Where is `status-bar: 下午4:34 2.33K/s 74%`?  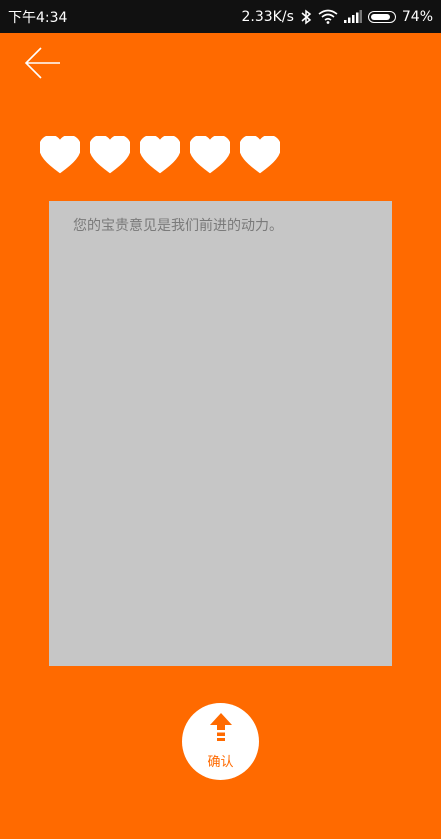 status-bar: 下午4:34 2.33K/s 74% is located at coordinates (220, 16).